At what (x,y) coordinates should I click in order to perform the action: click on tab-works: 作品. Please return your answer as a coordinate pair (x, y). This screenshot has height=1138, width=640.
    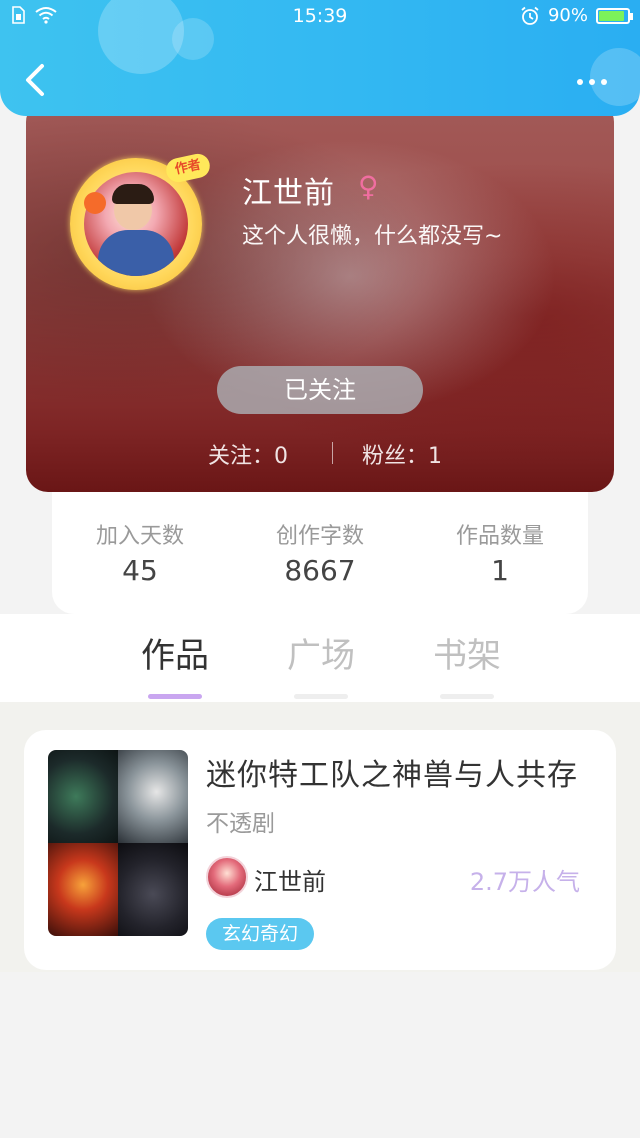
    Looking at the image, I should click on (175, 663).